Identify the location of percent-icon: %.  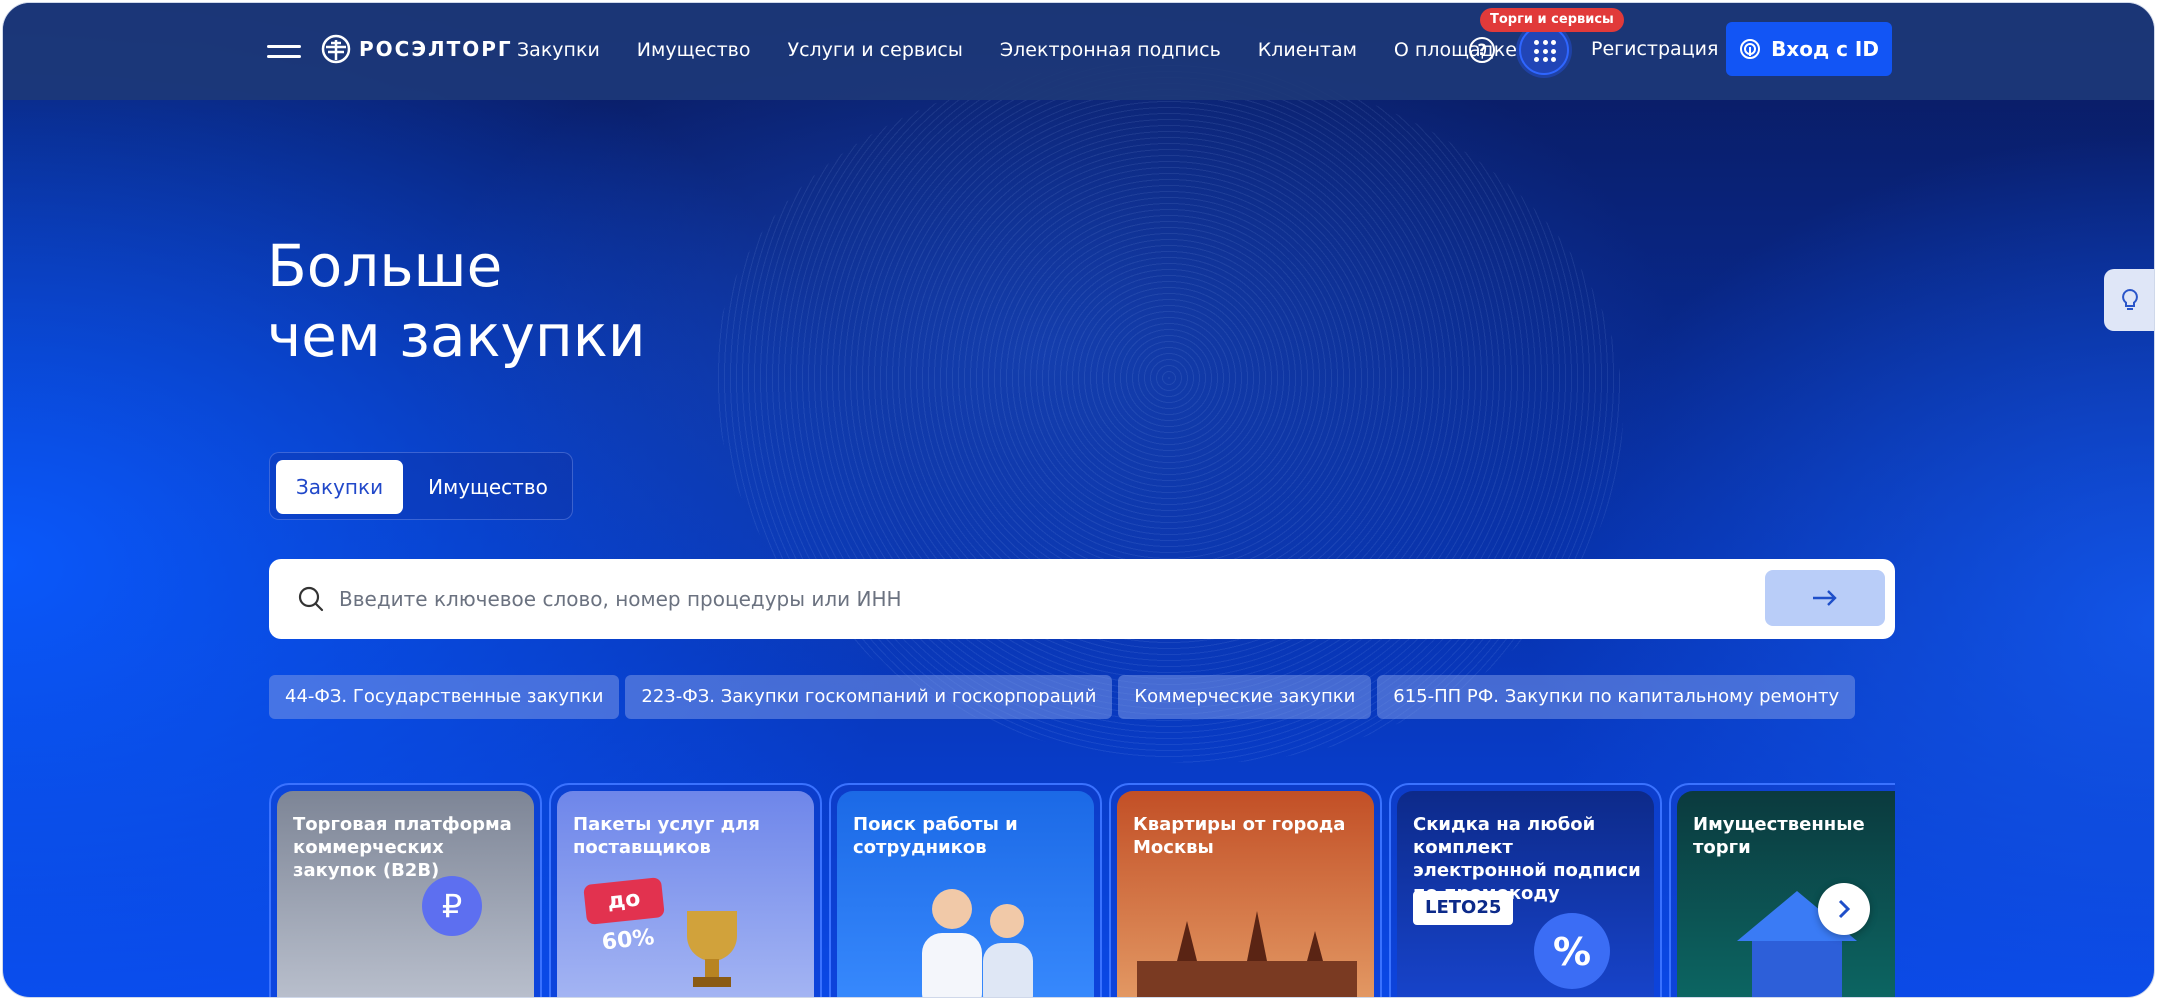
(1572, 951).